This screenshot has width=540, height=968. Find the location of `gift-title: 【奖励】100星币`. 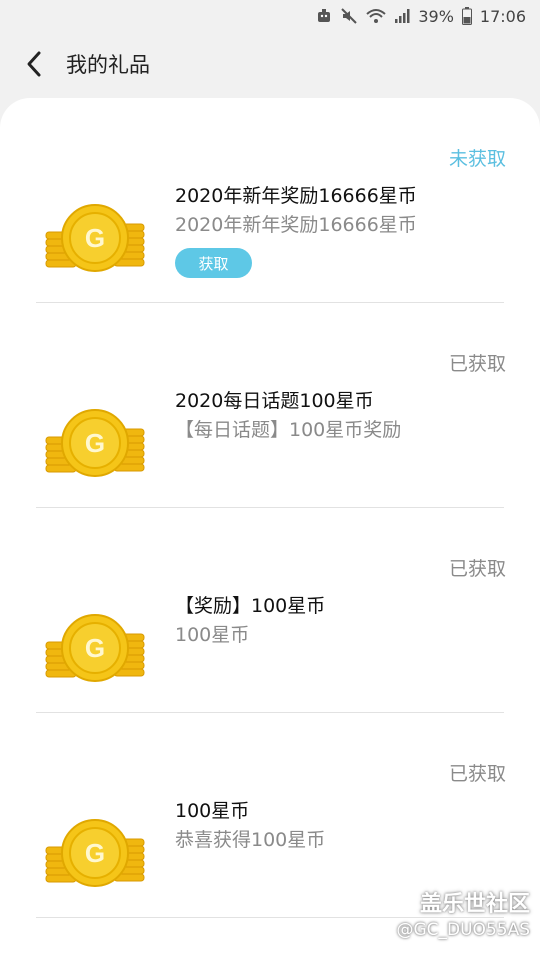

gift-title: 【奖励】100星币 is located at coordinates (250, 606).